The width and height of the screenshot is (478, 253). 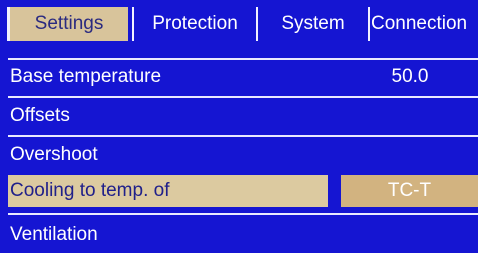 What do you see at coordinates (69, 24) in the screenshot?
I see `tab-settings: Settings` at bounding box center [69, 24].